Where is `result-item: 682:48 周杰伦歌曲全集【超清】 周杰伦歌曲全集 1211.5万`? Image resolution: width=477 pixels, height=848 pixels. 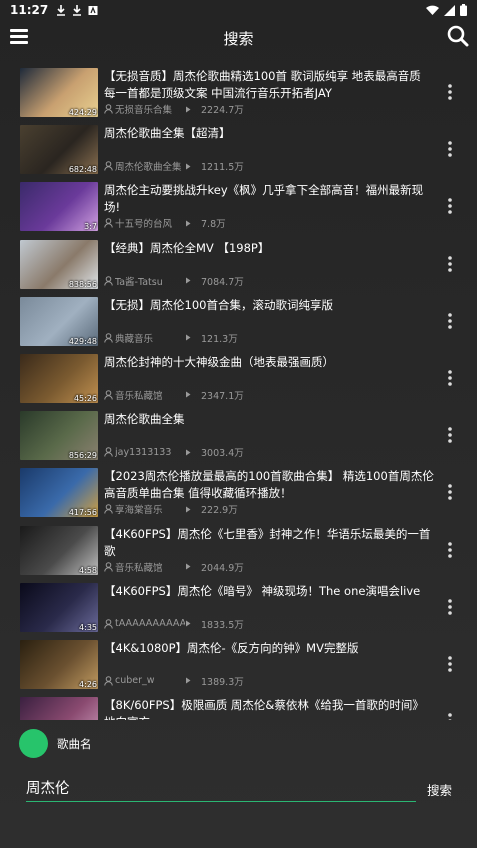
result-item: 682:48 周杰伦歌曲全集【超清】 周杰伦歌曲全集 1211.5万 is located at coordinates (238, 149).